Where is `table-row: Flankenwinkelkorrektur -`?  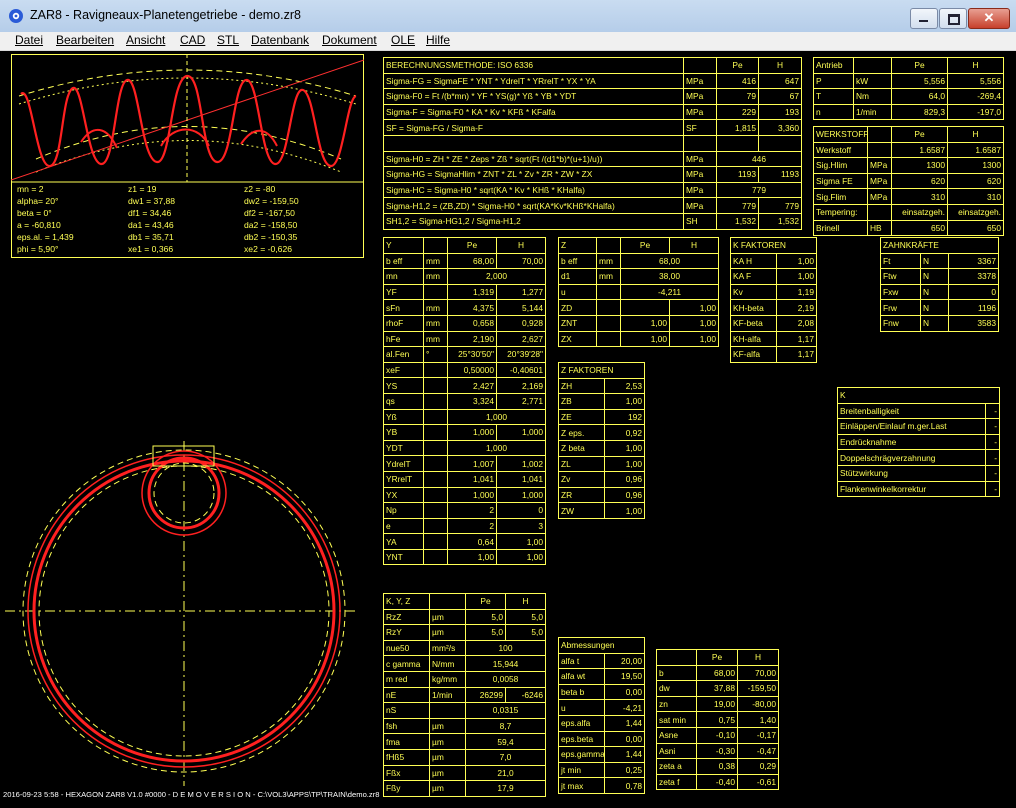 table-row: Flankenwinkelkorrektur - is located at coordinates (918, 489).